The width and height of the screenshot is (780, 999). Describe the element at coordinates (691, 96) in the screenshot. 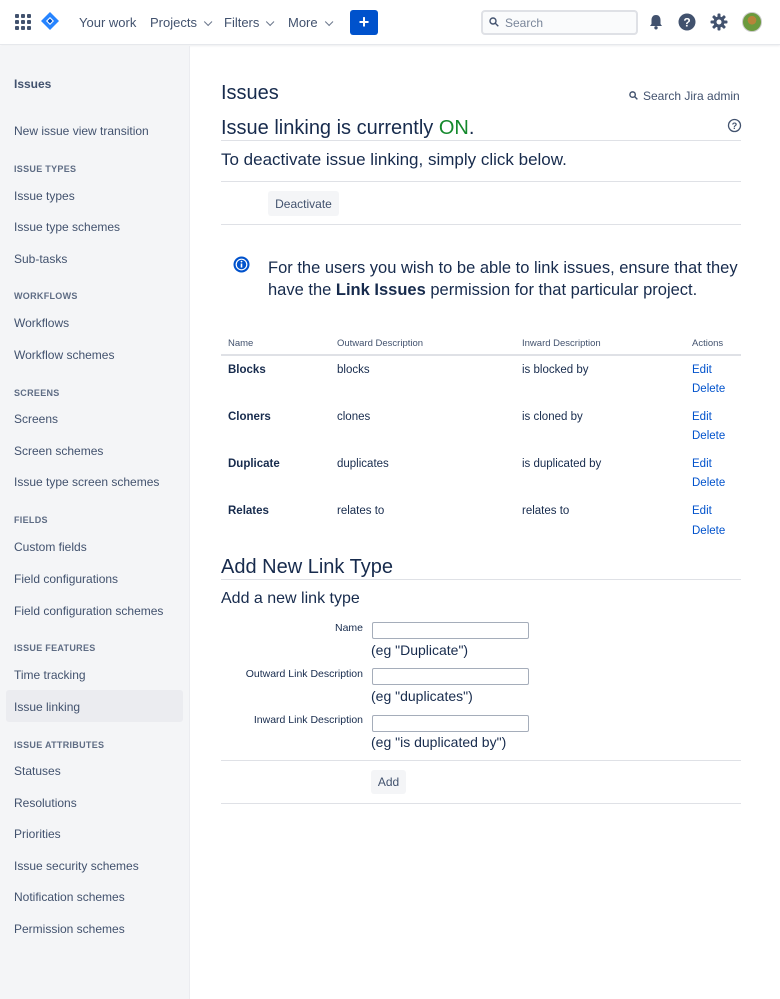

I see `search-jira-admin-label: Search Jira admin` at that location.